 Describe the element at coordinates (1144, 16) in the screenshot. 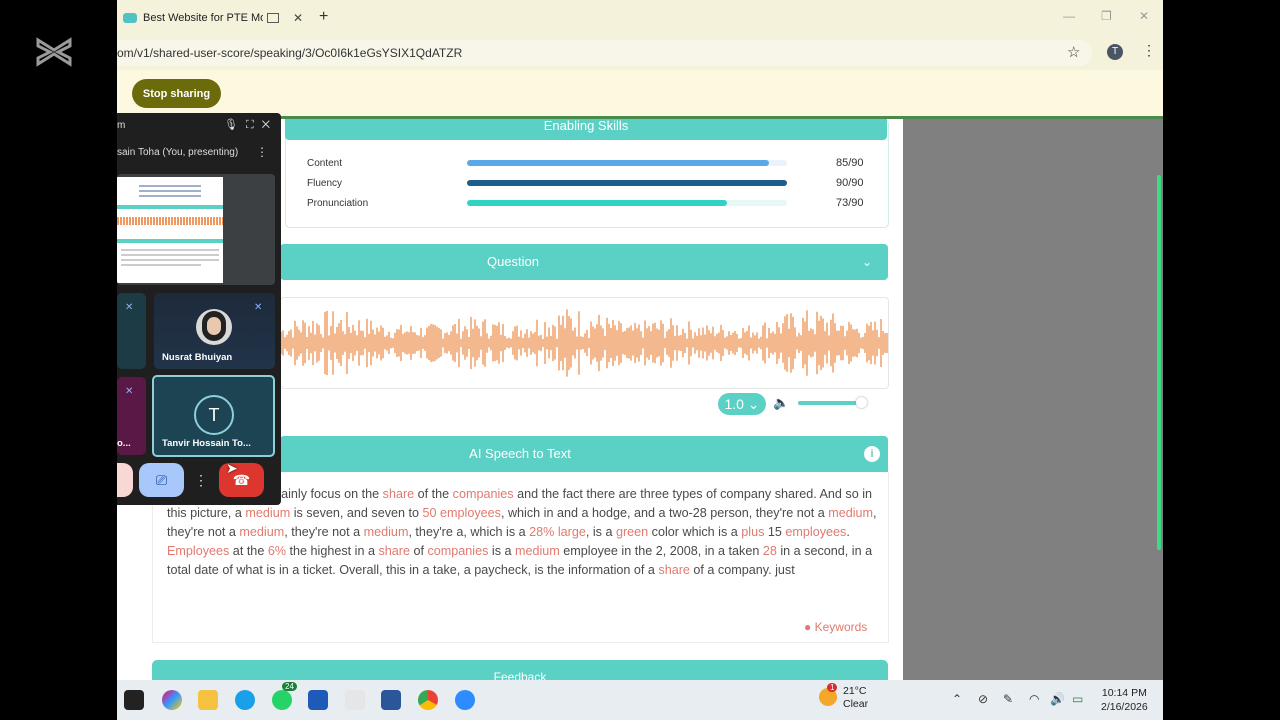

I see `window-close-icon: ✕` at that location.